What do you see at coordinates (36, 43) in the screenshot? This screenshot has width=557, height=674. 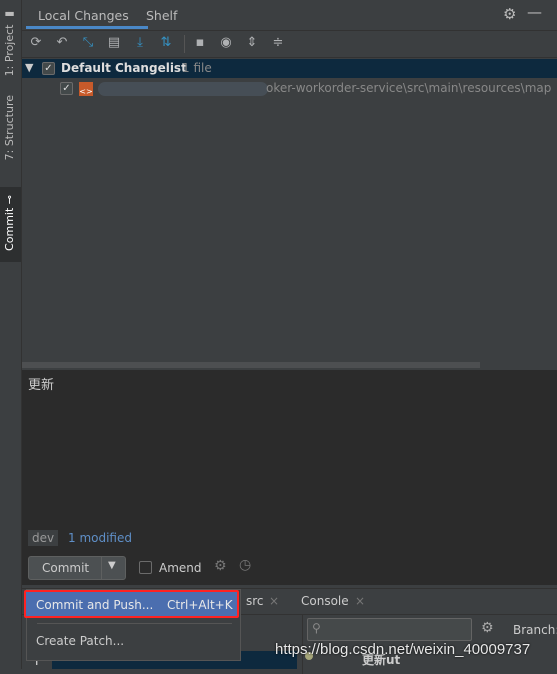 I see `refresh-icon: ⟳` at bounding box center [36, 43].